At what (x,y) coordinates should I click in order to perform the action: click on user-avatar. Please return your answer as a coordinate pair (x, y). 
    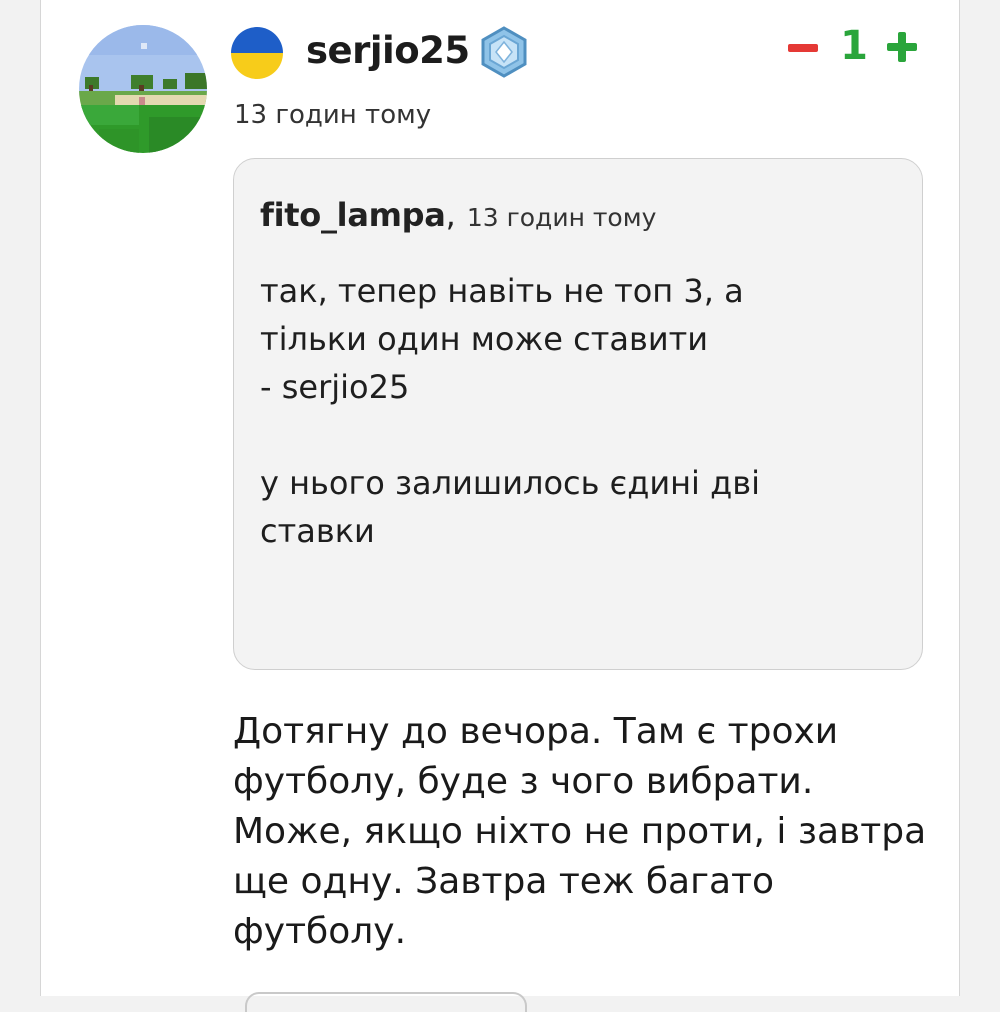
    Looking at the image, I should click on (143, 89).